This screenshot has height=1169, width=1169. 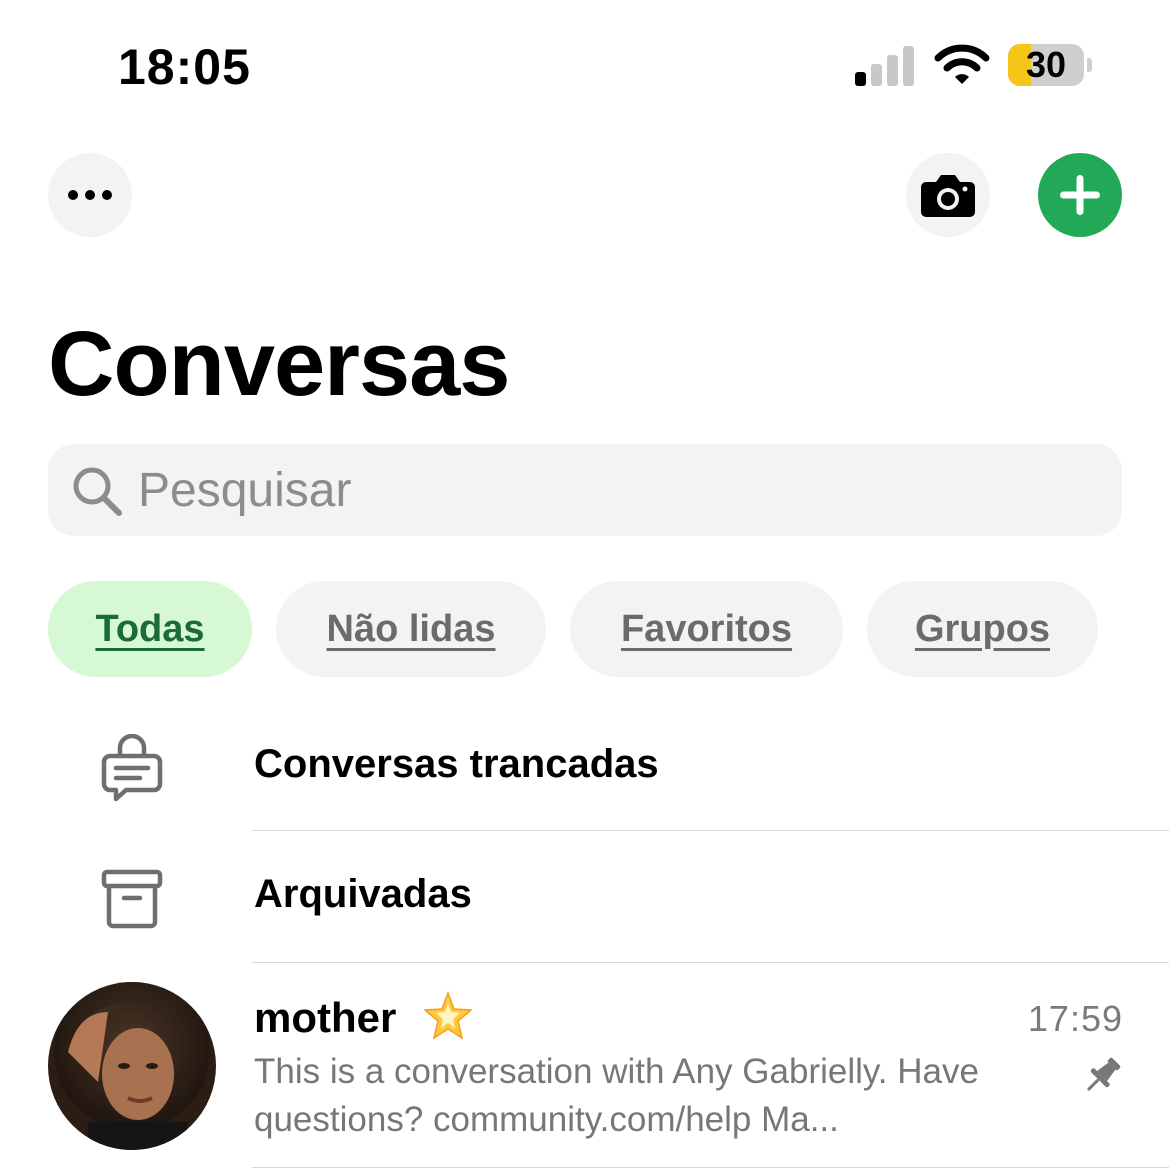 What do you see at coordinates (962, 64) in the screenshot?
I see `wifi-icon` at bounding box center [962, 64].